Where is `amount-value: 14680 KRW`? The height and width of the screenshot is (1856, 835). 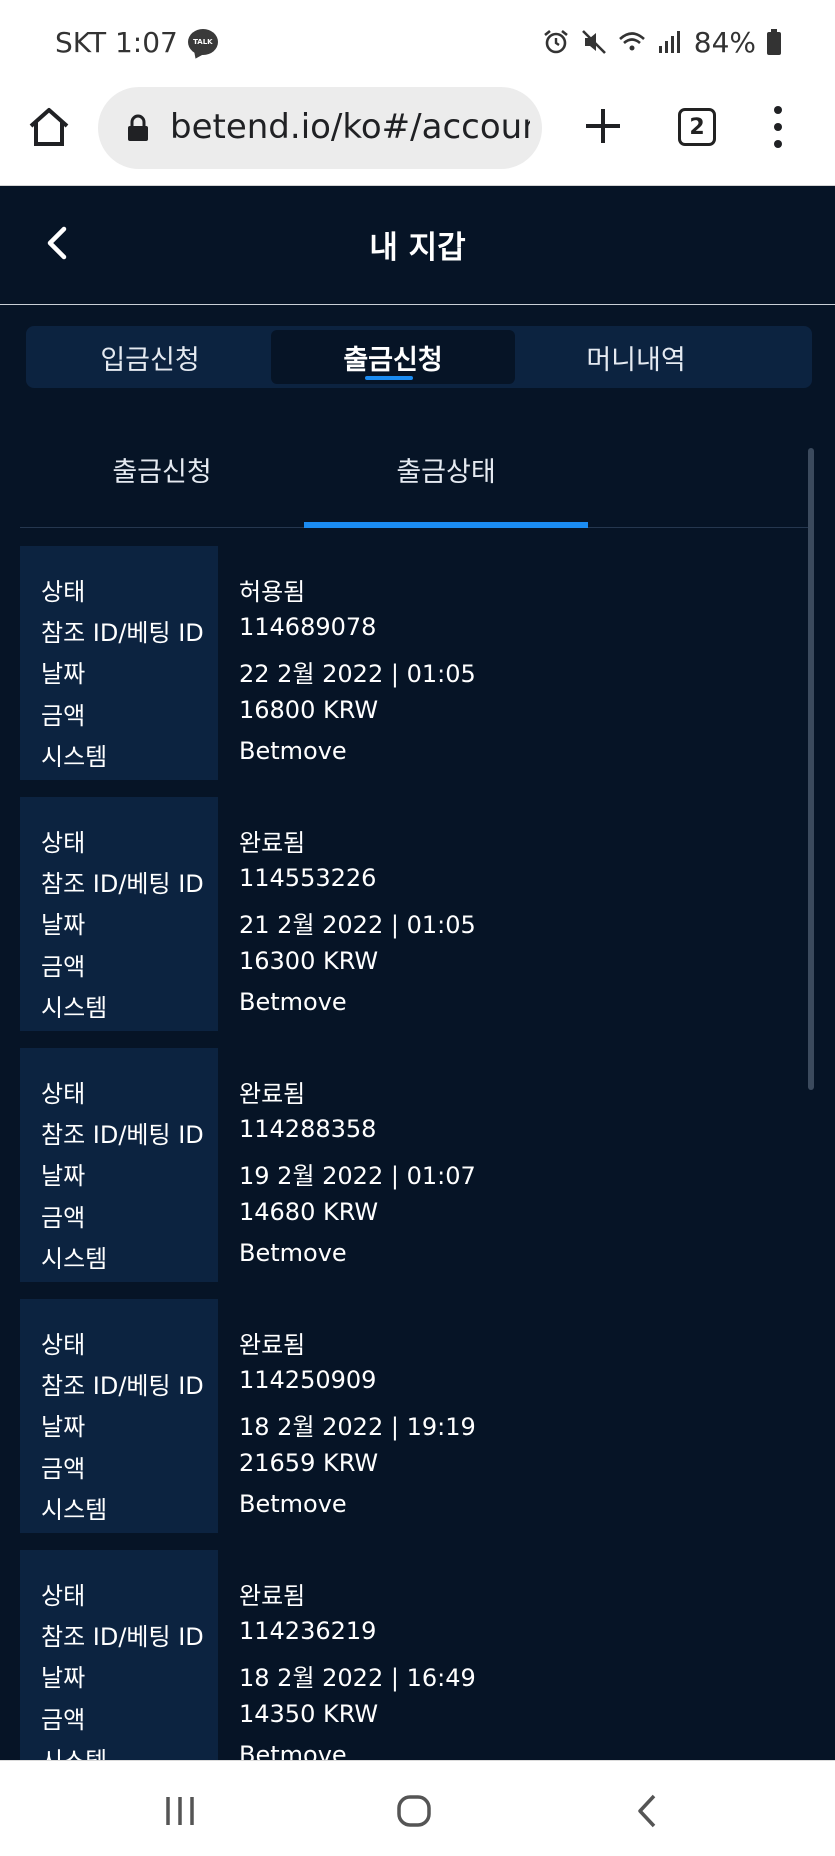
amount-value: 14680 KRW is located at coordinates (309, 1212).